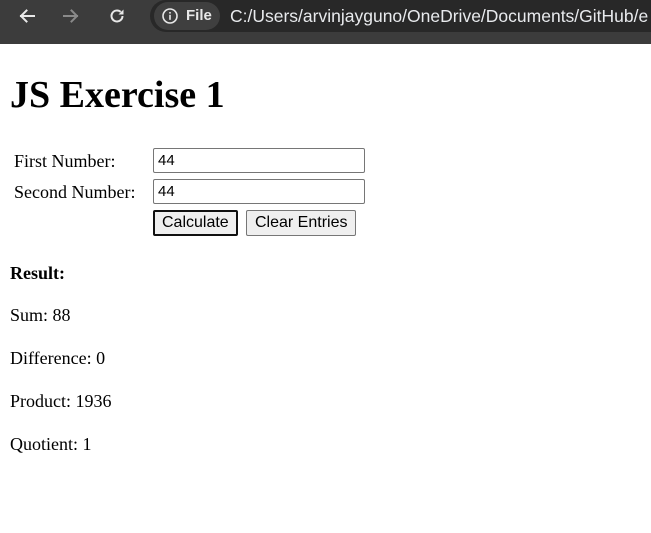  I want to click on site-info-chip: File, so click(187, 16).